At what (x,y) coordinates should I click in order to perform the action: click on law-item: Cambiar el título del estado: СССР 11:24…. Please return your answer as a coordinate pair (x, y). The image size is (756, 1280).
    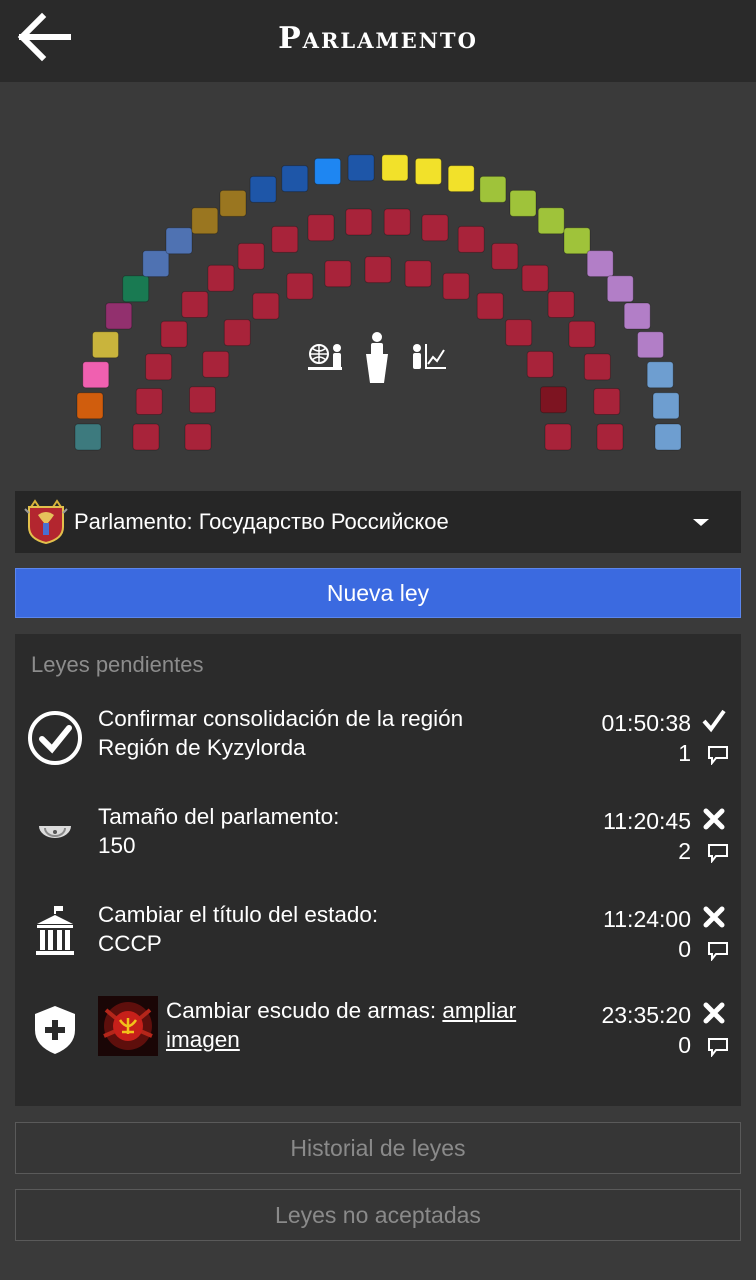
    Looking at the image, I should click on (378, 945).